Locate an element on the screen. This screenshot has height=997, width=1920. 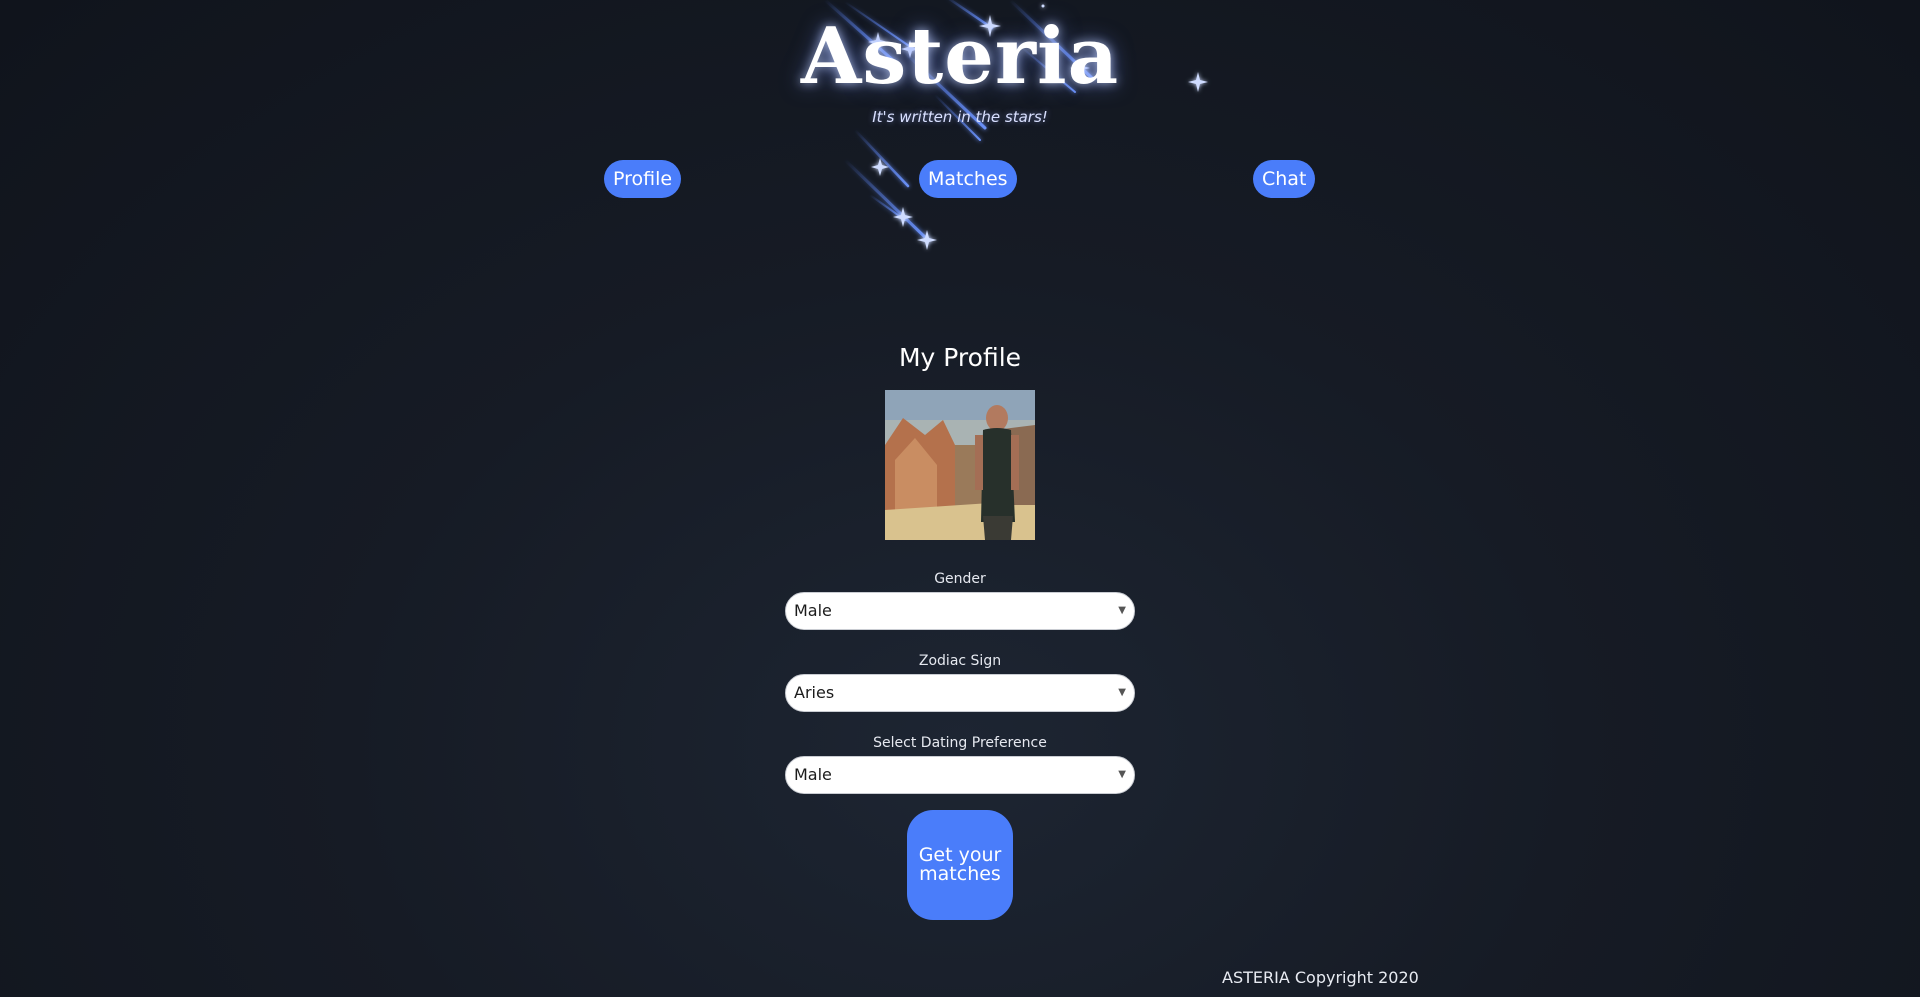
nav-profile-button: Profile is located at coordinates (643, 179).